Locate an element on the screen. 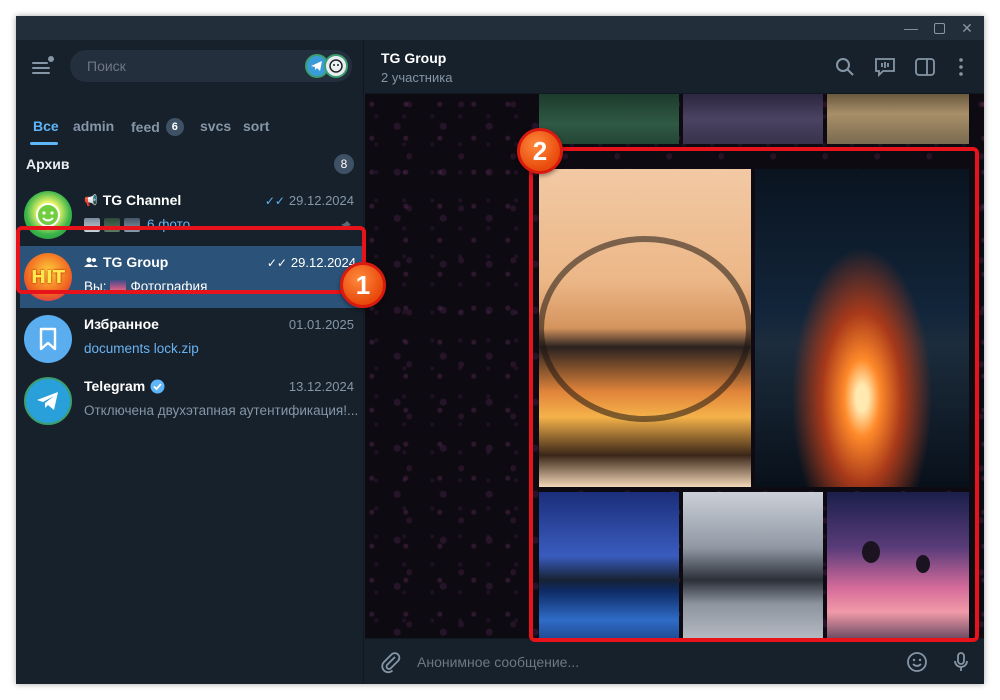 This screenshot has width=1000, height=700. tab-svcs: svcs is located at coordinates (215, 126).